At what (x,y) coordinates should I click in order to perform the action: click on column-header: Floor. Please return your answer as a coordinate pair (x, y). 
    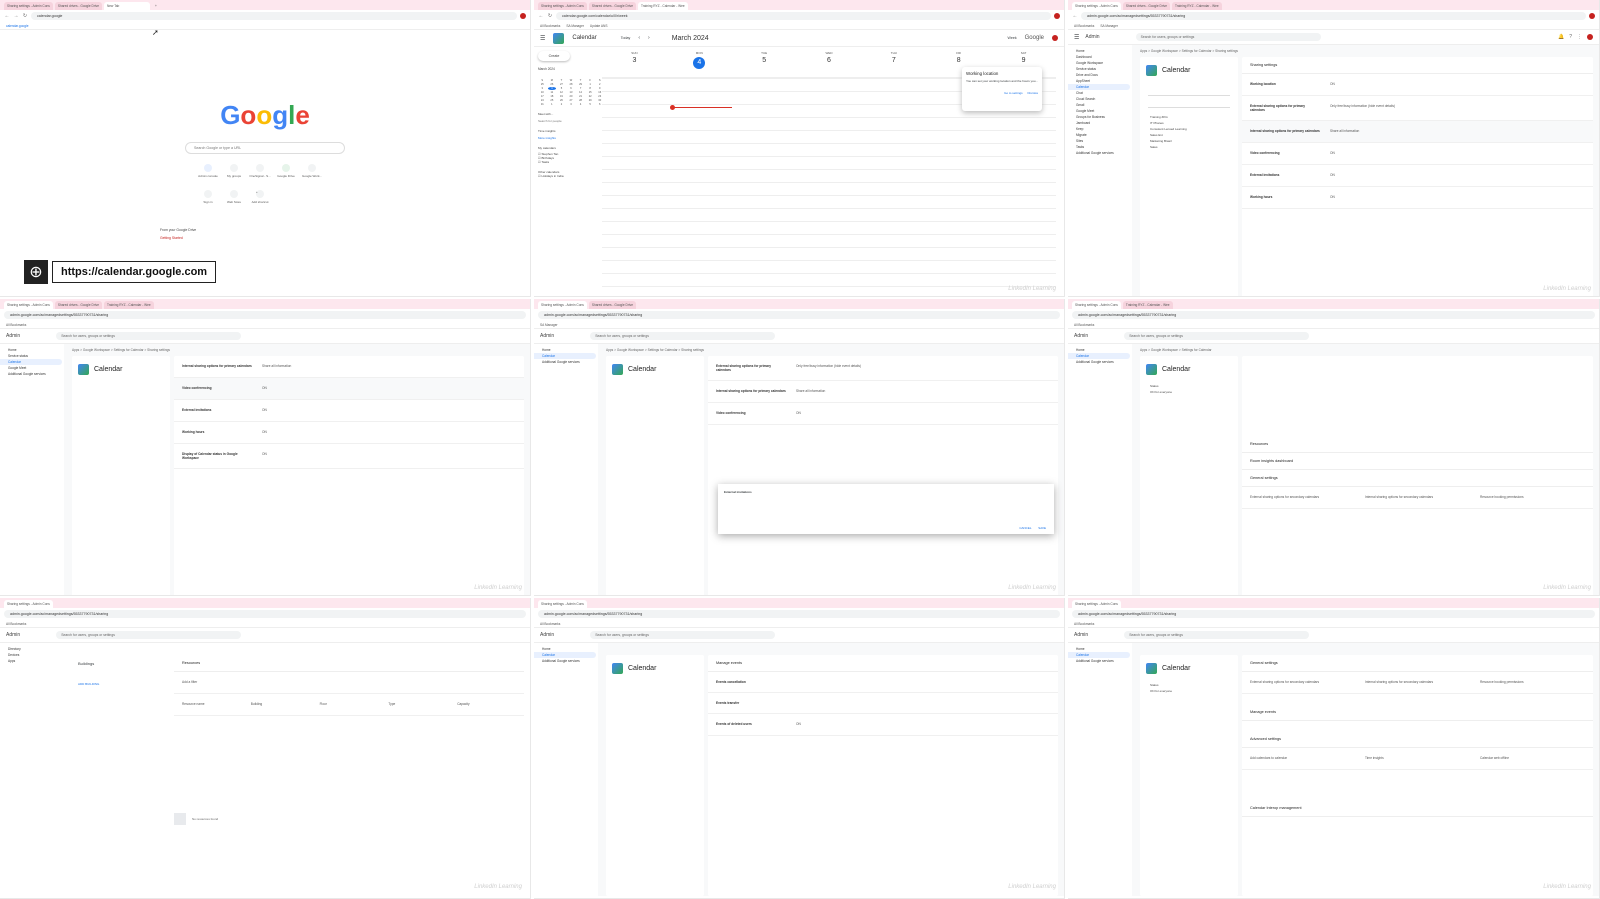
    Looking at the image, I should click on (349, 704).